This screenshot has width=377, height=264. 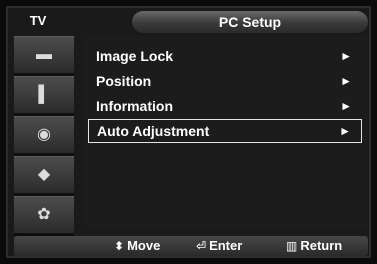 What do you see at coordinates (226, 245) in the screenshot?
I see `hint-enter-label: Enter` at bounding box center [226, 245].